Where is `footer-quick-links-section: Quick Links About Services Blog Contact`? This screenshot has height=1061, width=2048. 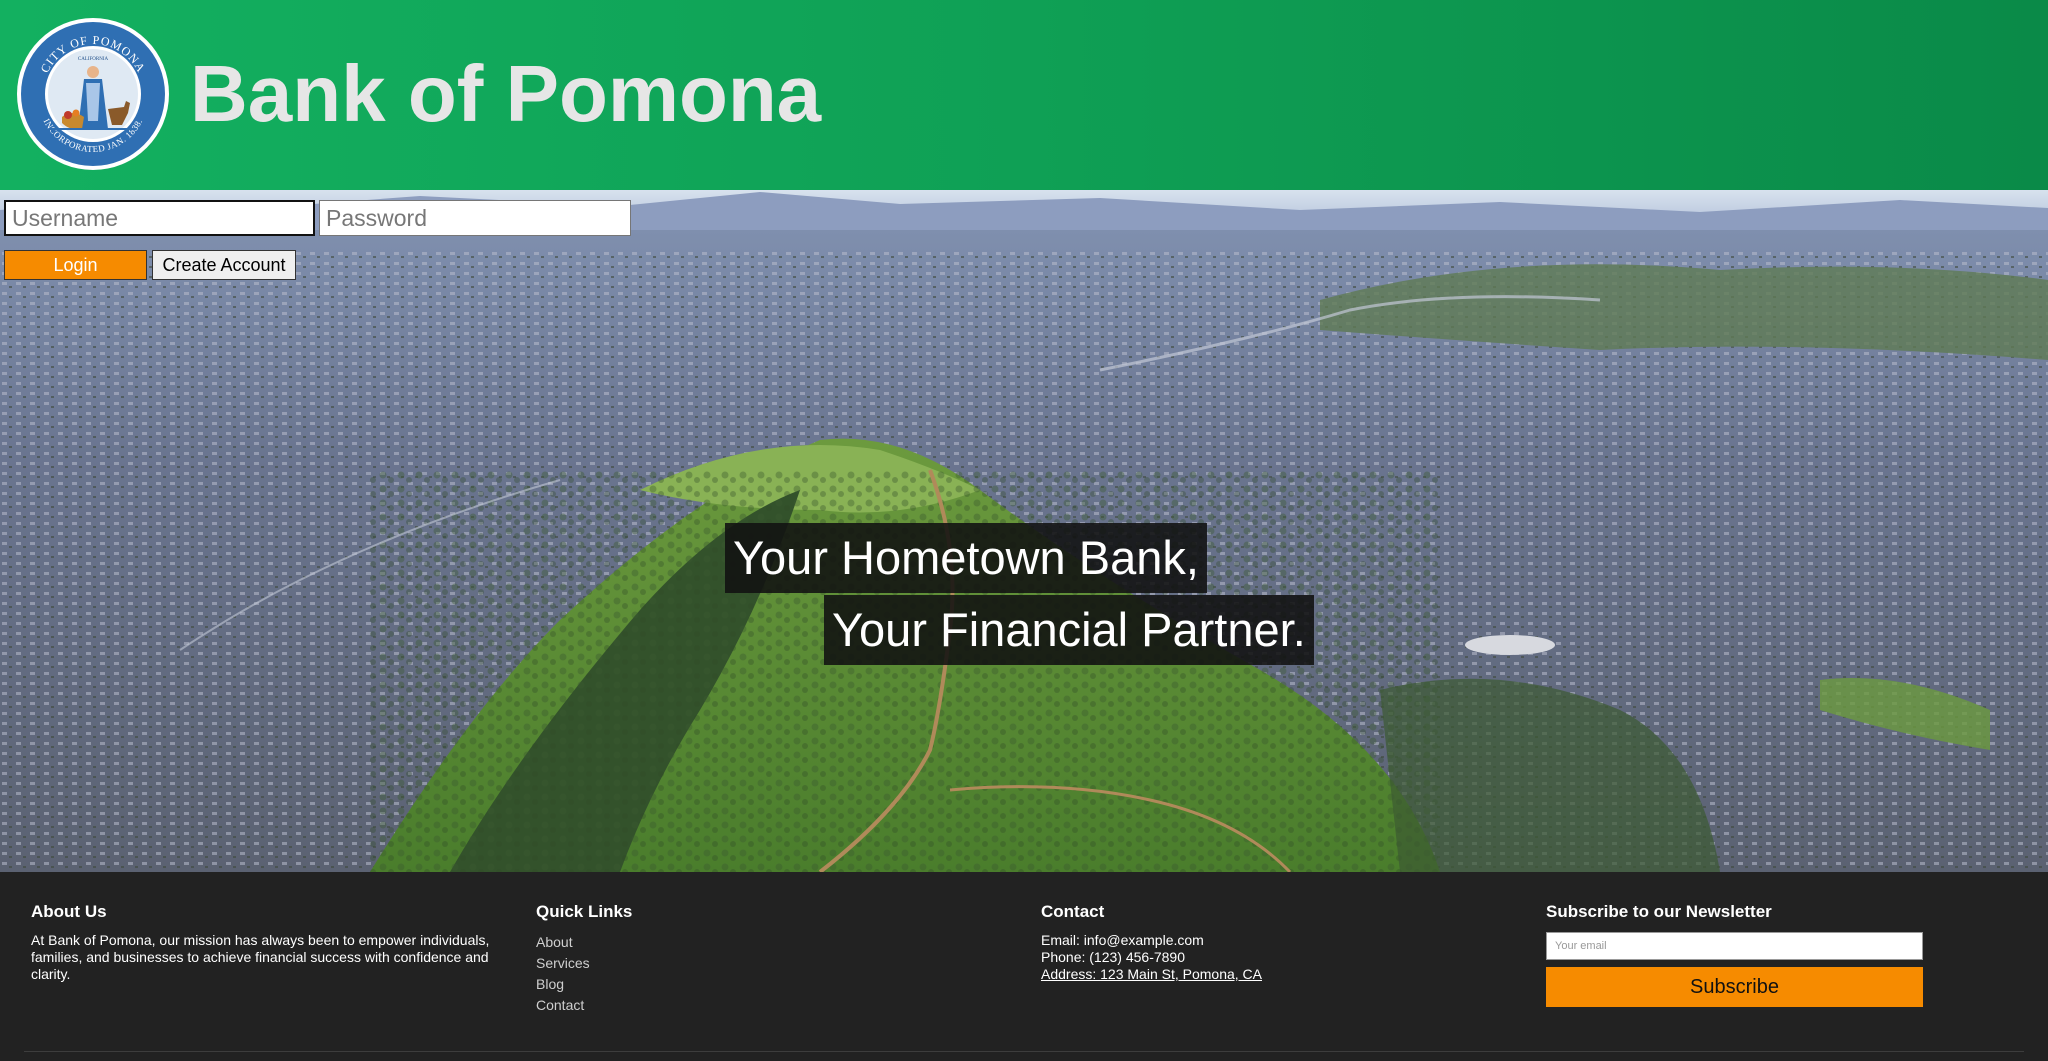
footer-quick-links-section: Quick Links About Services Blog Contact is located at coordinates (736, 959).